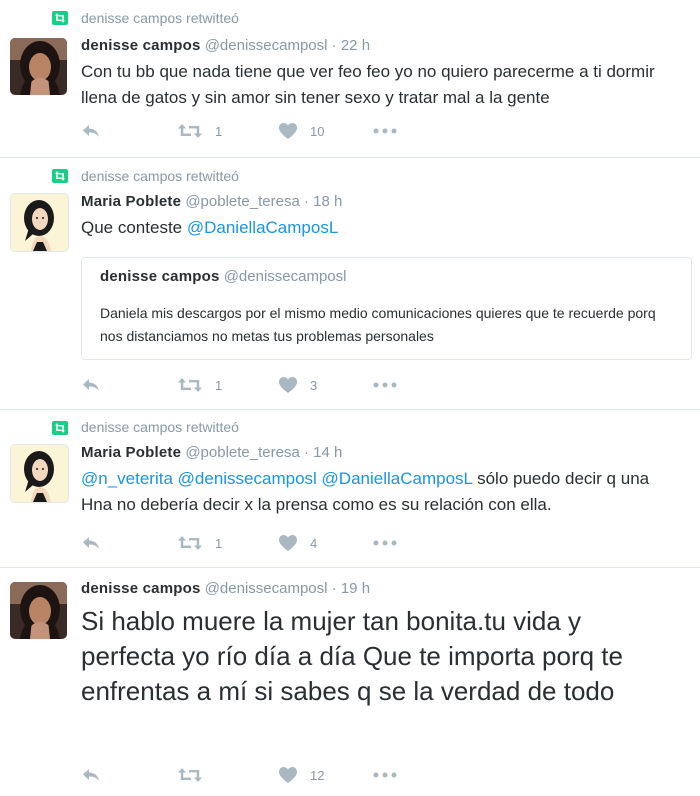 This screenshot has width=700, height=796. I want to click on tweet-header: Maria Poblete @poblete_teresa · 14 h, so click(211, 452).